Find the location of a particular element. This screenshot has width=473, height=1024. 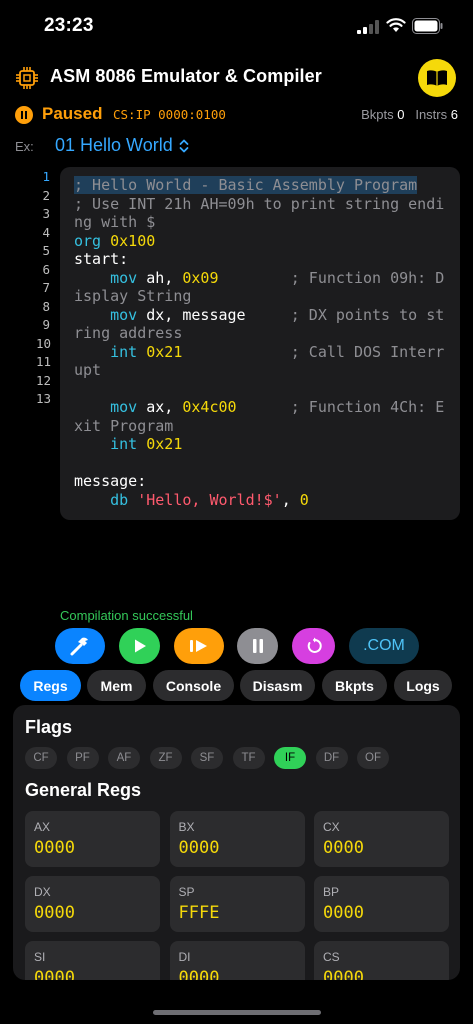

flag-cf: CF is located at coordinates (41, 758).